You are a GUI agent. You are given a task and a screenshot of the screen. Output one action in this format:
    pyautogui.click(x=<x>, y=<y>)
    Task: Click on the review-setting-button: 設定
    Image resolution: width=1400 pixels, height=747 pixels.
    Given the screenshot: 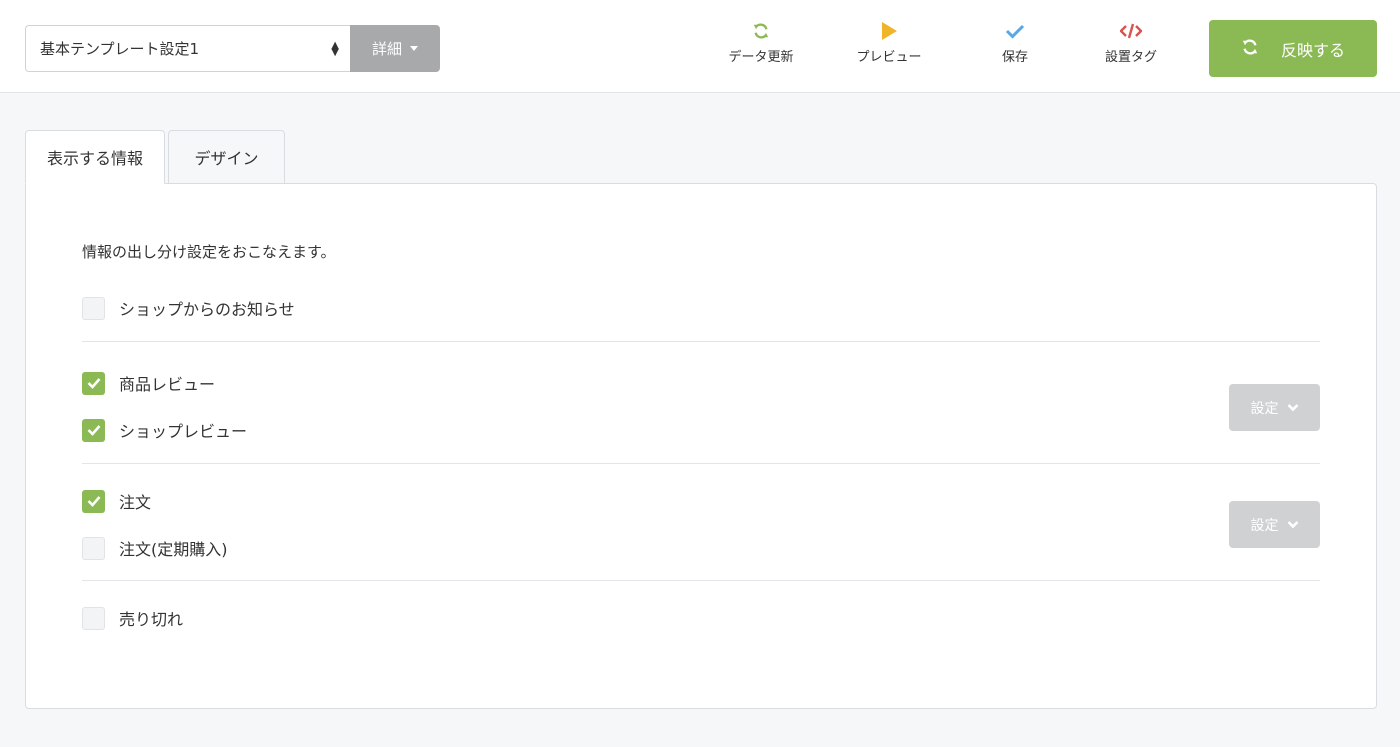 What is the action you would take?
    pyautogui.click(x=1274, y=407)
    